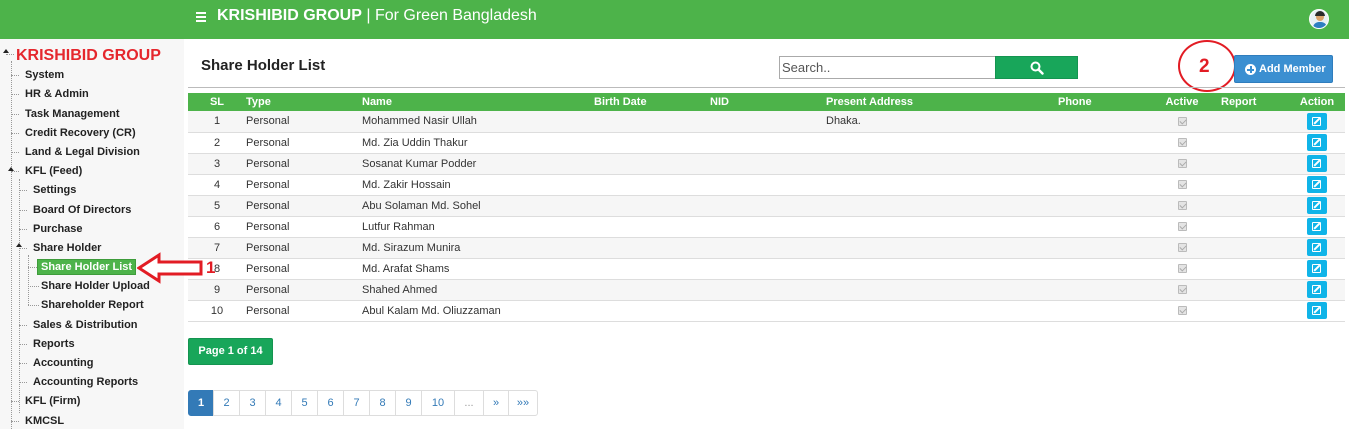 The image size is (1349, 429). I want to click on app-title: KRISHIBID GROUP | For Green Bangladesh, so click(377, 16).